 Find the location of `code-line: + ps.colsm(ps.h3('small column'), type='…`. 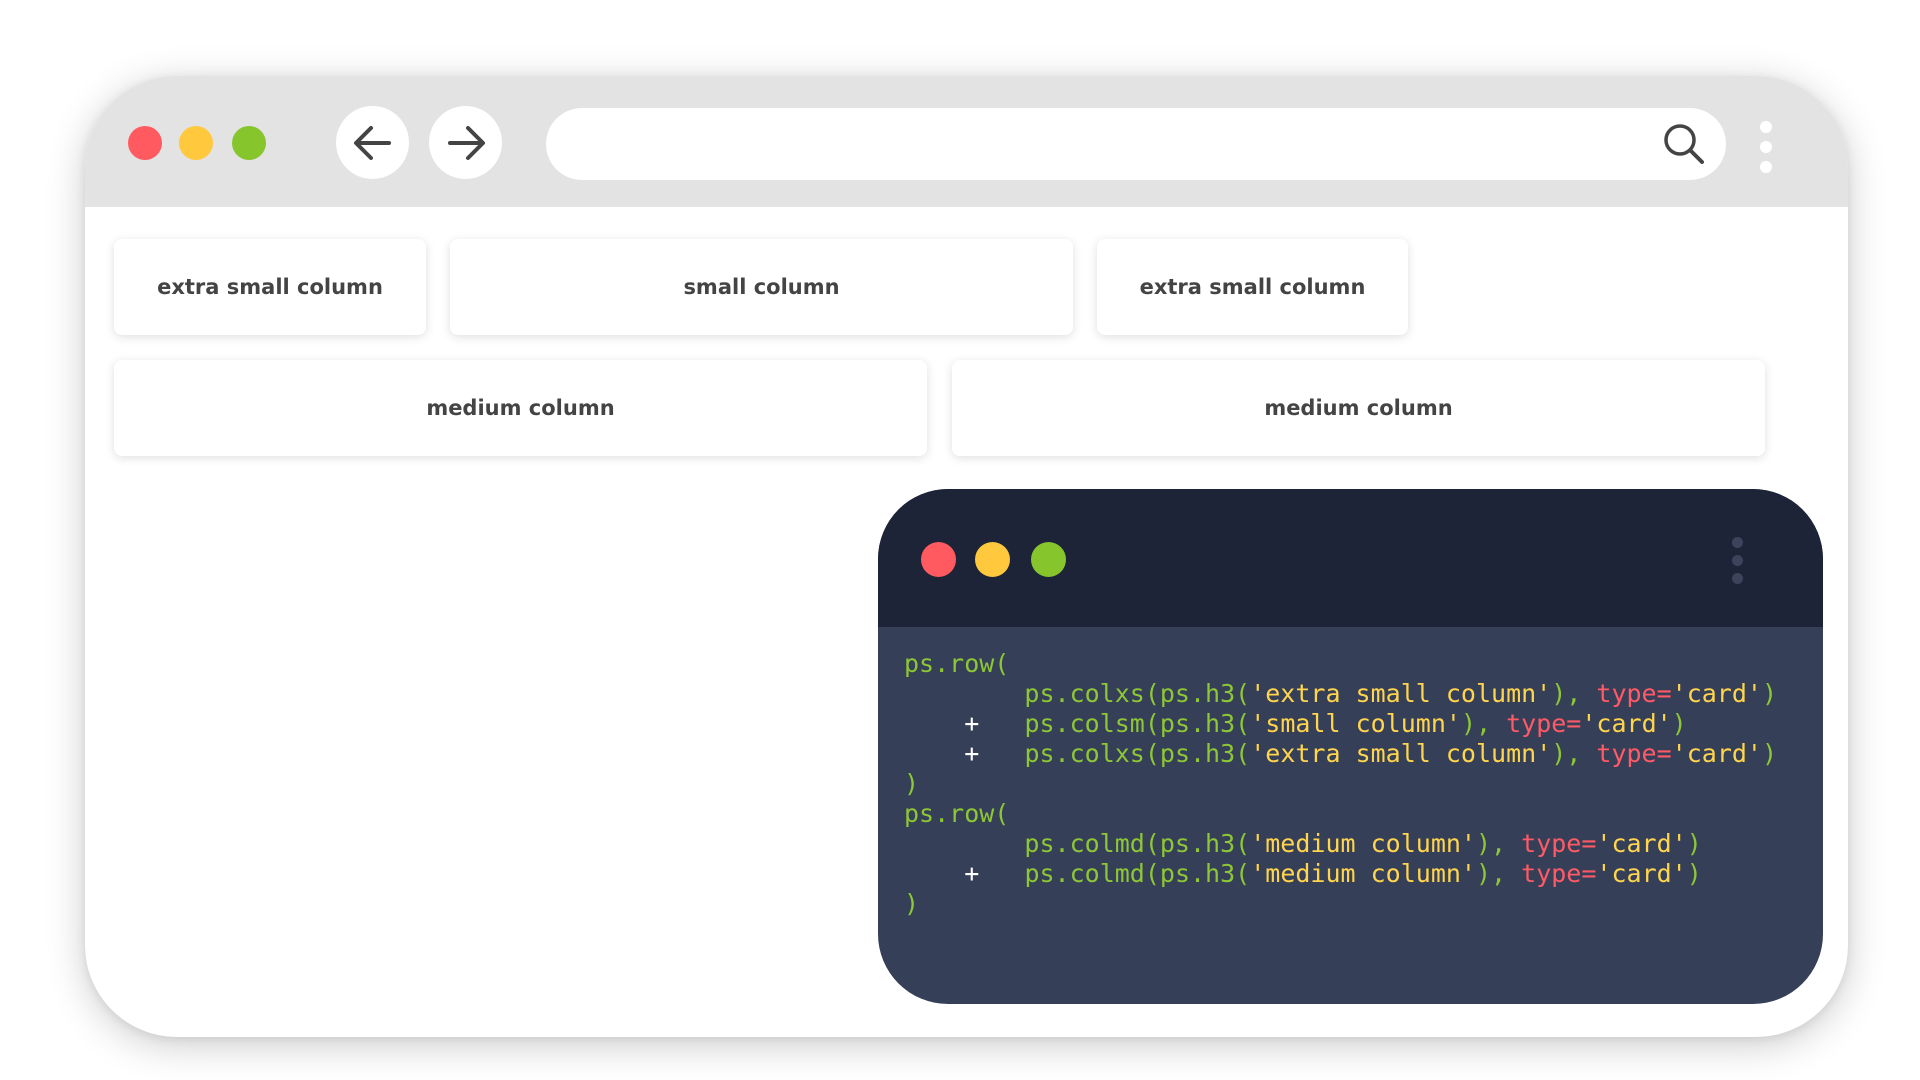

code-line: + ps.colsm(ps.h3('small column'), type='… is located at coordinates (1359, 724).